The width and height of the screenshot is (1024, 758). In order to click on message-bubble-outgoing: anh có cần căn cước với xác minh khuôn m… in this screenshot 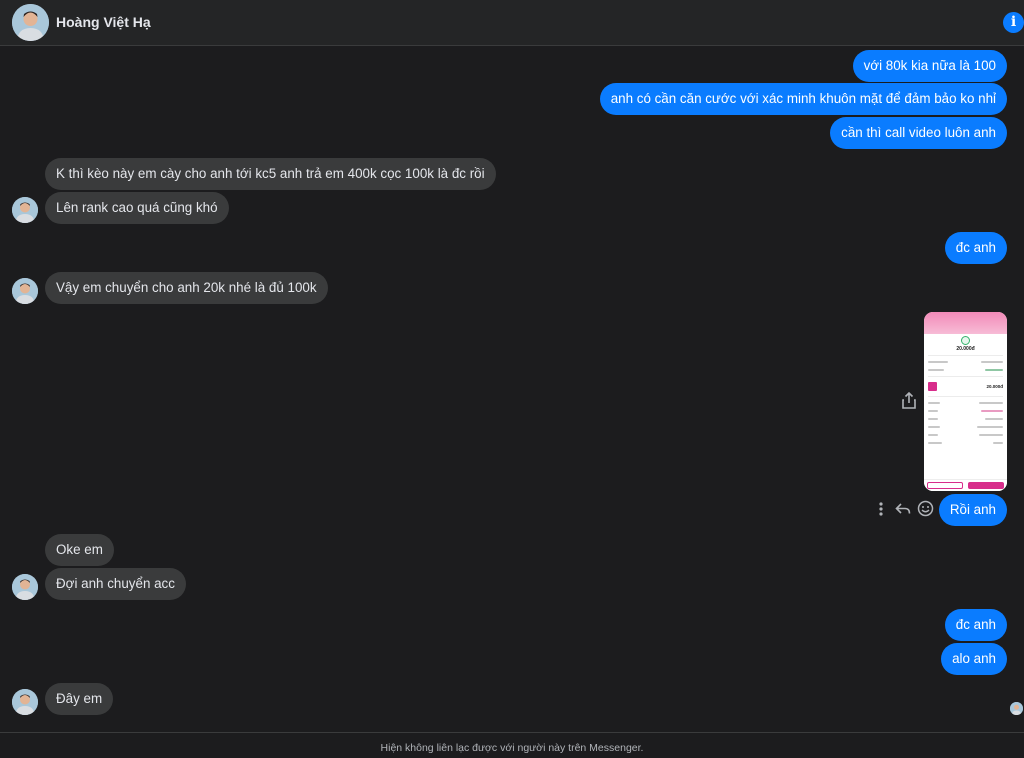, I will do `click(803, 99)`.